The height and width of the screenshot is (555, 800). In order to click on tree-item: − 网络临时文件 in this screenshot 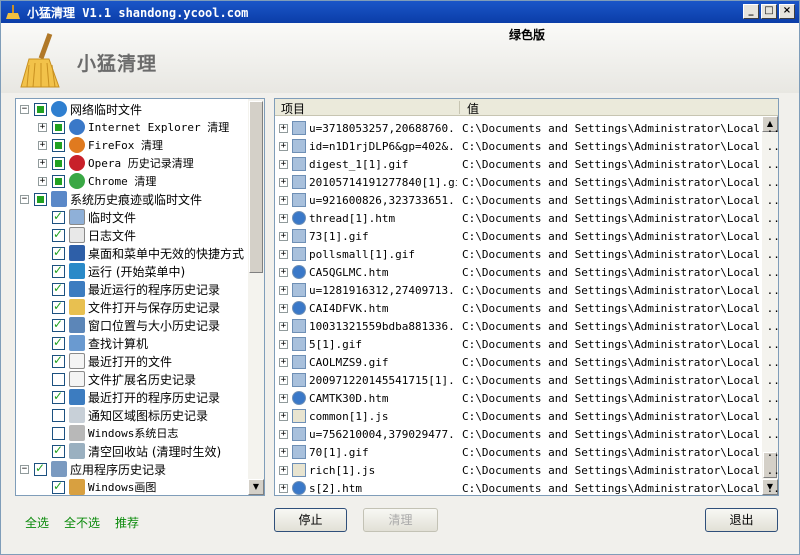, I will do `click(81, 109)`.